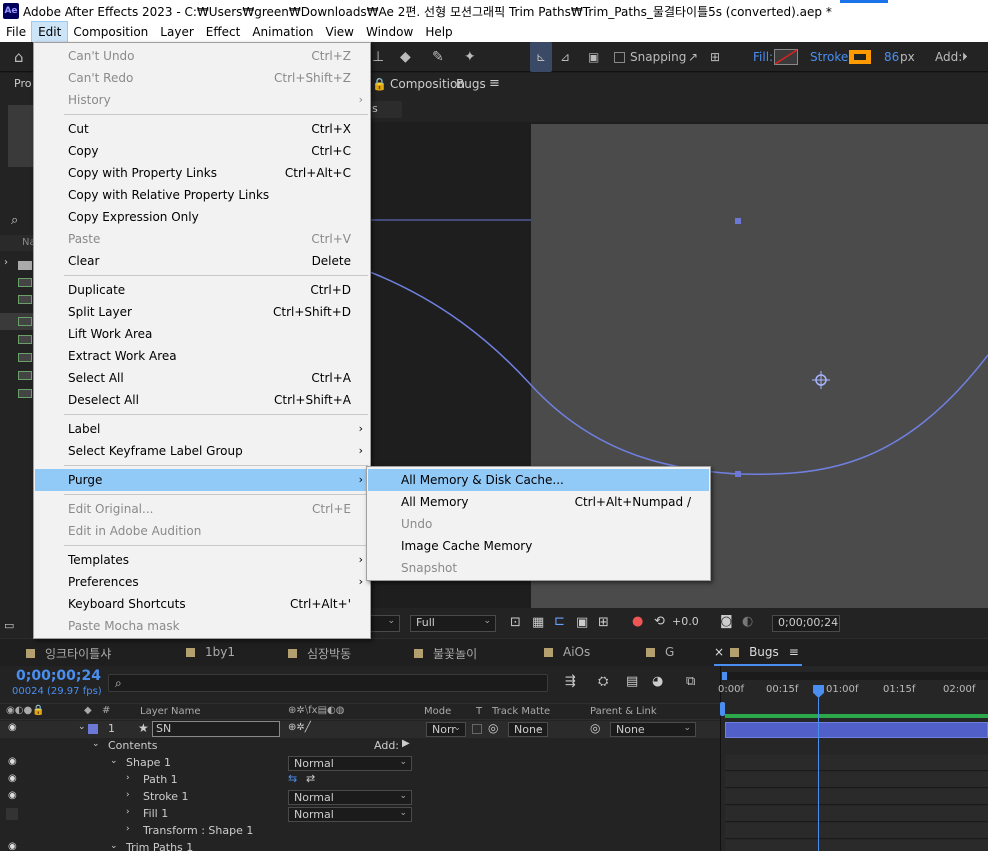 The height and width of the screenshot is (851, 988). I want to click on menu-item-label: Label ›, so click(202, 429).